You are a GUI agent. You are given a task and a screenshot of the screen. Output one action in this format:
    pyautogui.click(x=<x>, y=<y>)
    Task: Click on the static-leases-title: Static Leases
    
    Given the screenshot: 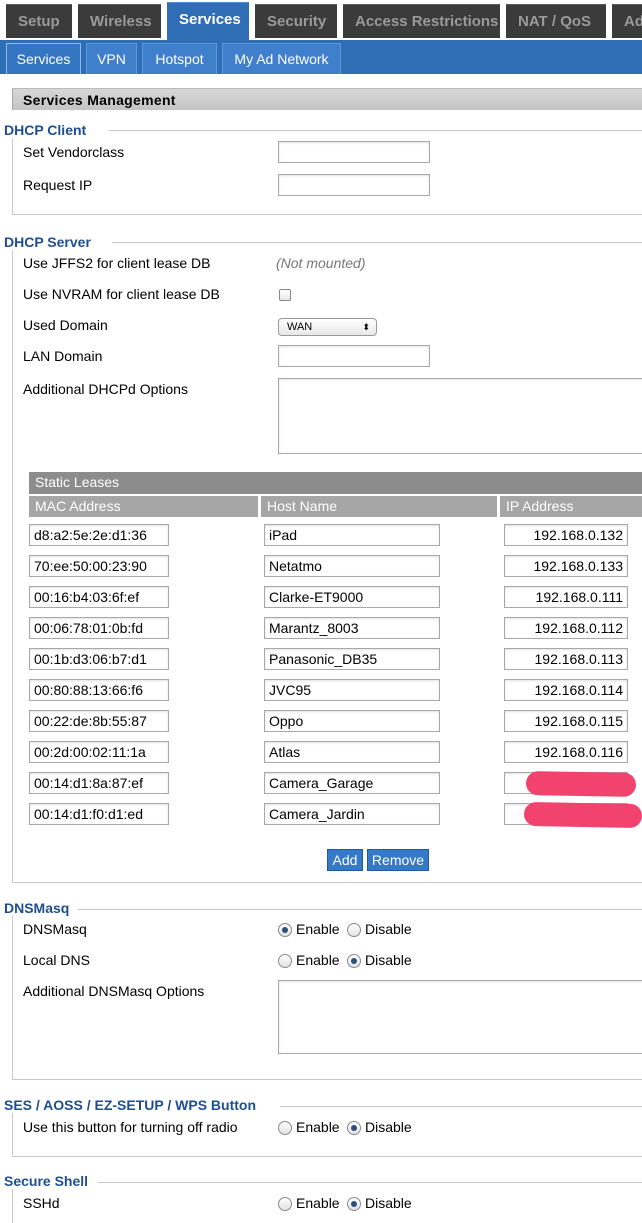 What is the action you would take?
    pyautogui.click(x=335, y=483)
    